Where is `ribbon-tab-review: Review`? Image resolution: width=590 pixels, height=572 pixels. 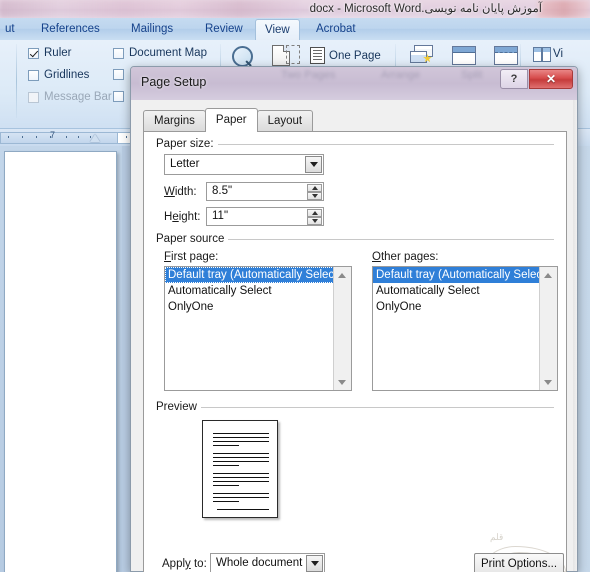
ribbon-tab-review: Review is located at coordinates (224, 29).